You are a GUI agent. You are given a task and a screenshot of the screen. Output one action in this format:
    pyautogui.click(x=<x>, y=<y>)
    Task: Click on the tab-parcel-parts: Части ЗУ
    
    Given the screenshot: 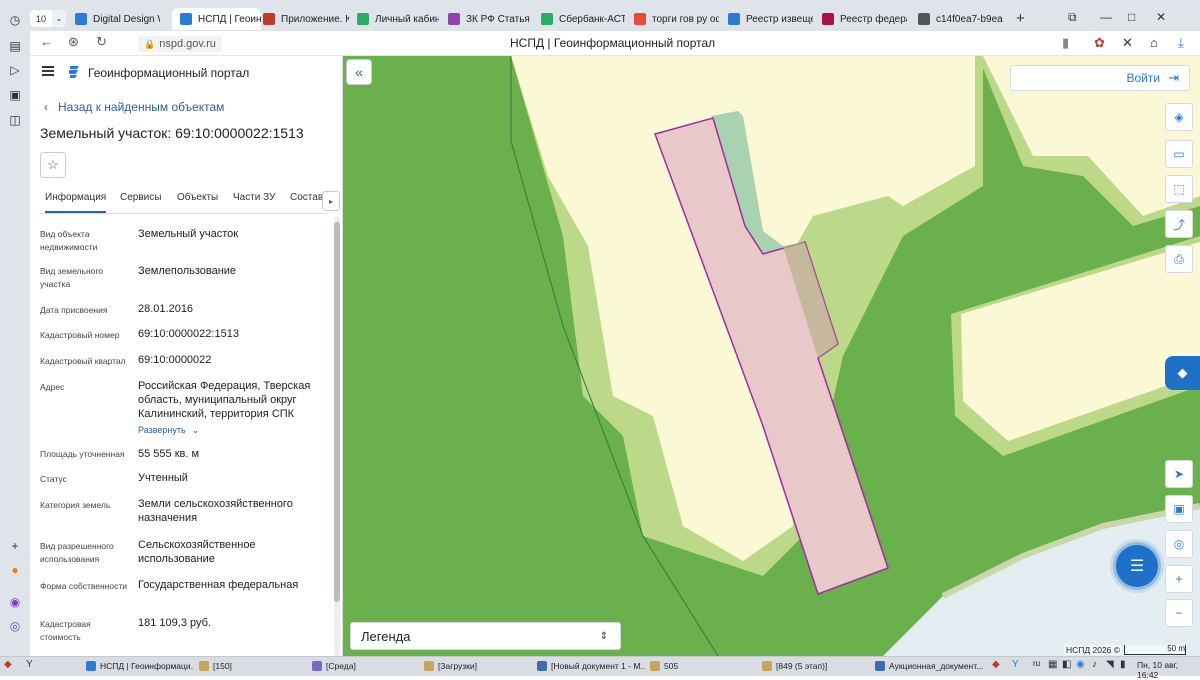 What is the action you would take?
    pyautogui.click(x=254, y=197)
    